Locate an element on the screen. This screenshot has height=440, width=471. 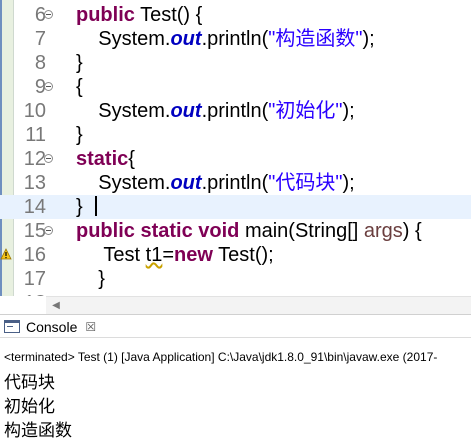
console-tab-label: Console is located at coordinates (52, 326).